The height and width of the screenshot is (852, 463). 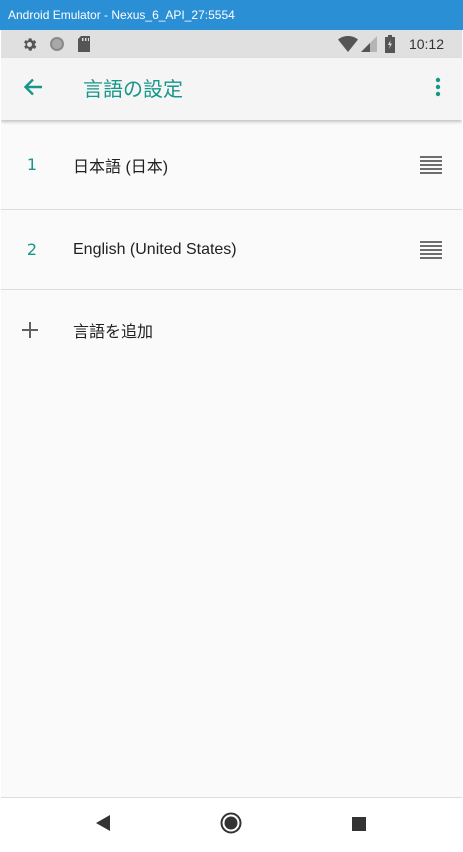 What do you see at coordinates (231, 330) in the screenshot?
I see `add-language-button: 言語を追加` at bounding box center [231, 330].